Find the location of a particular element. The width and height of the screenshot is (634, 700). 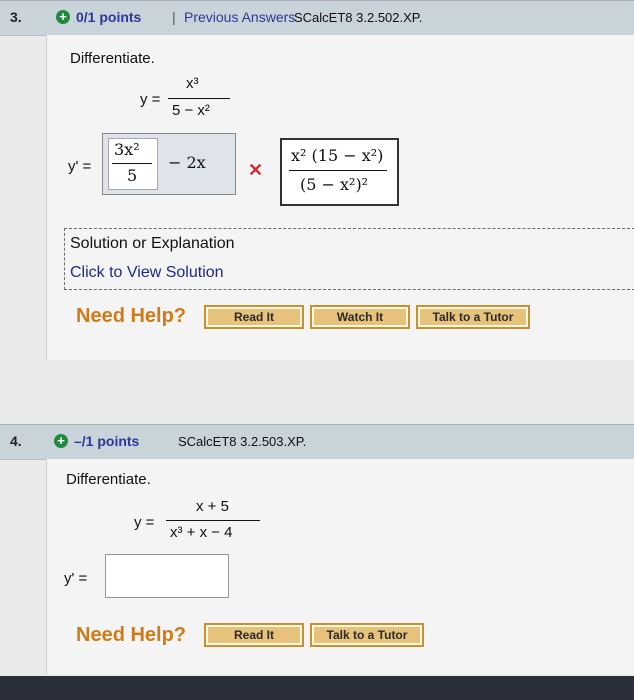

incorrect-x-icon: ✕ is located at coordinates (256, 170).